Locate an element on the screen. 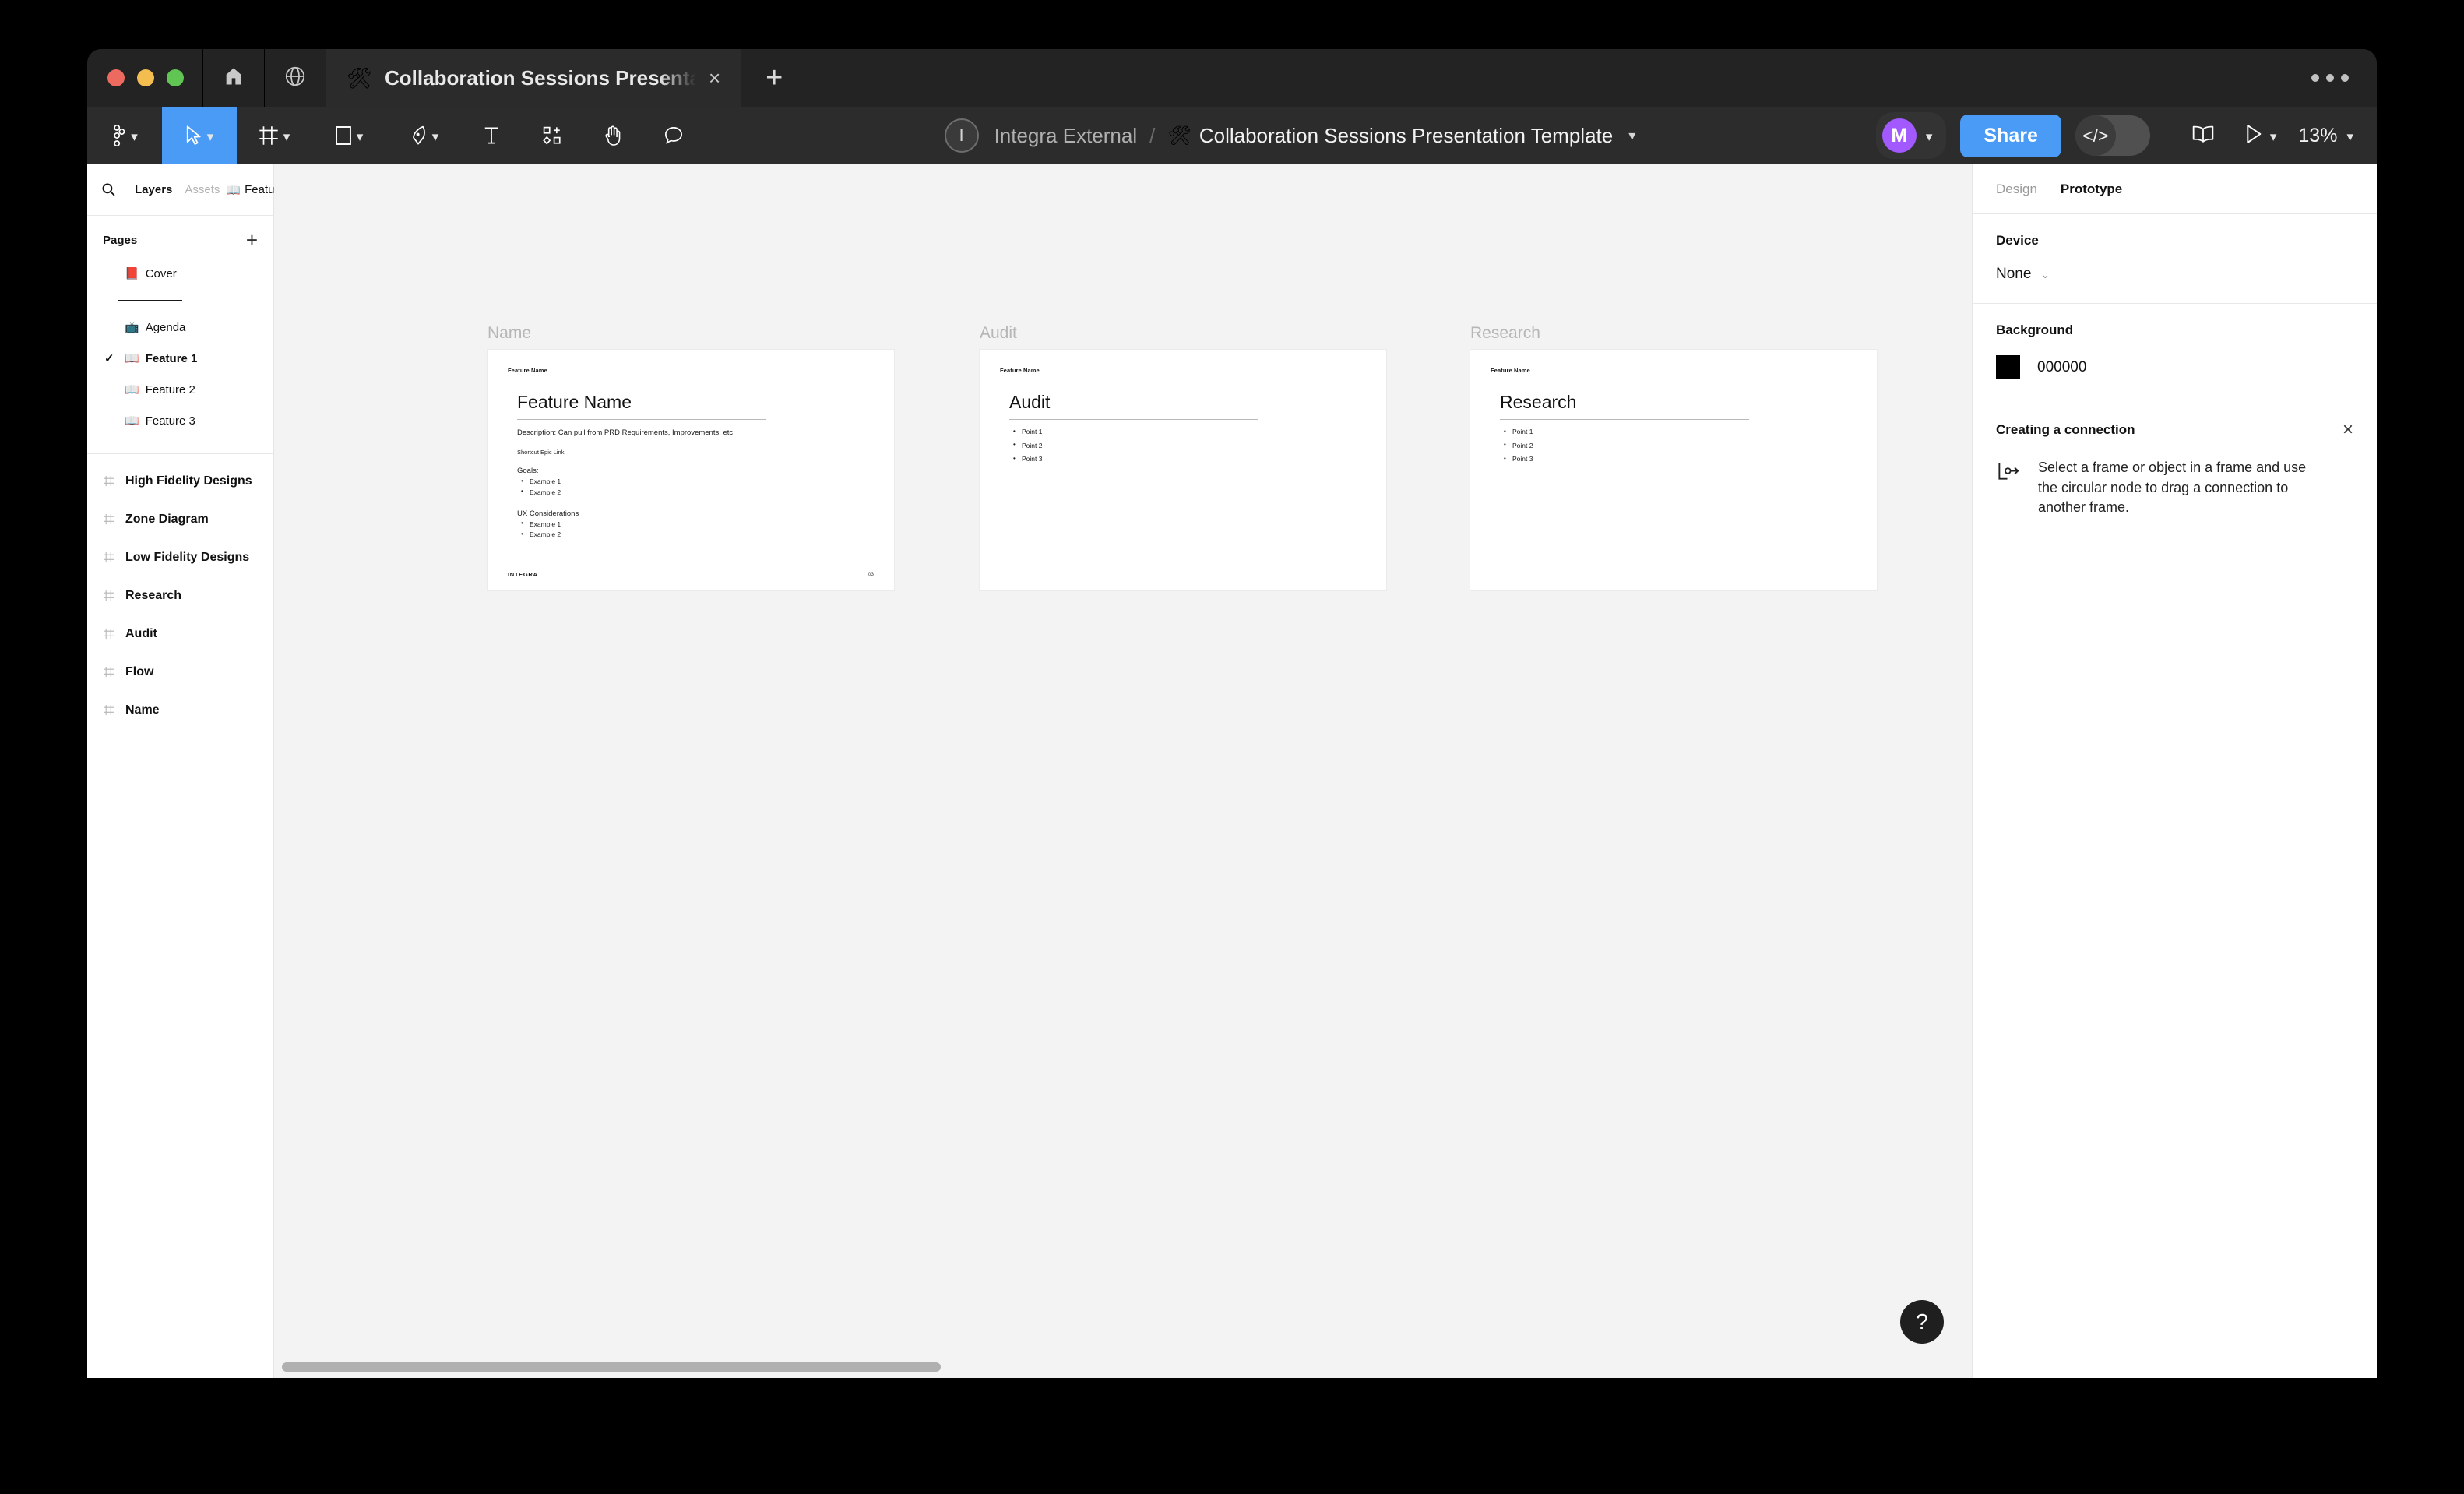 Image resolution: width=2464 pixels, height=1494 pixels. resources-tool-button is located at coordinates (553, 135).